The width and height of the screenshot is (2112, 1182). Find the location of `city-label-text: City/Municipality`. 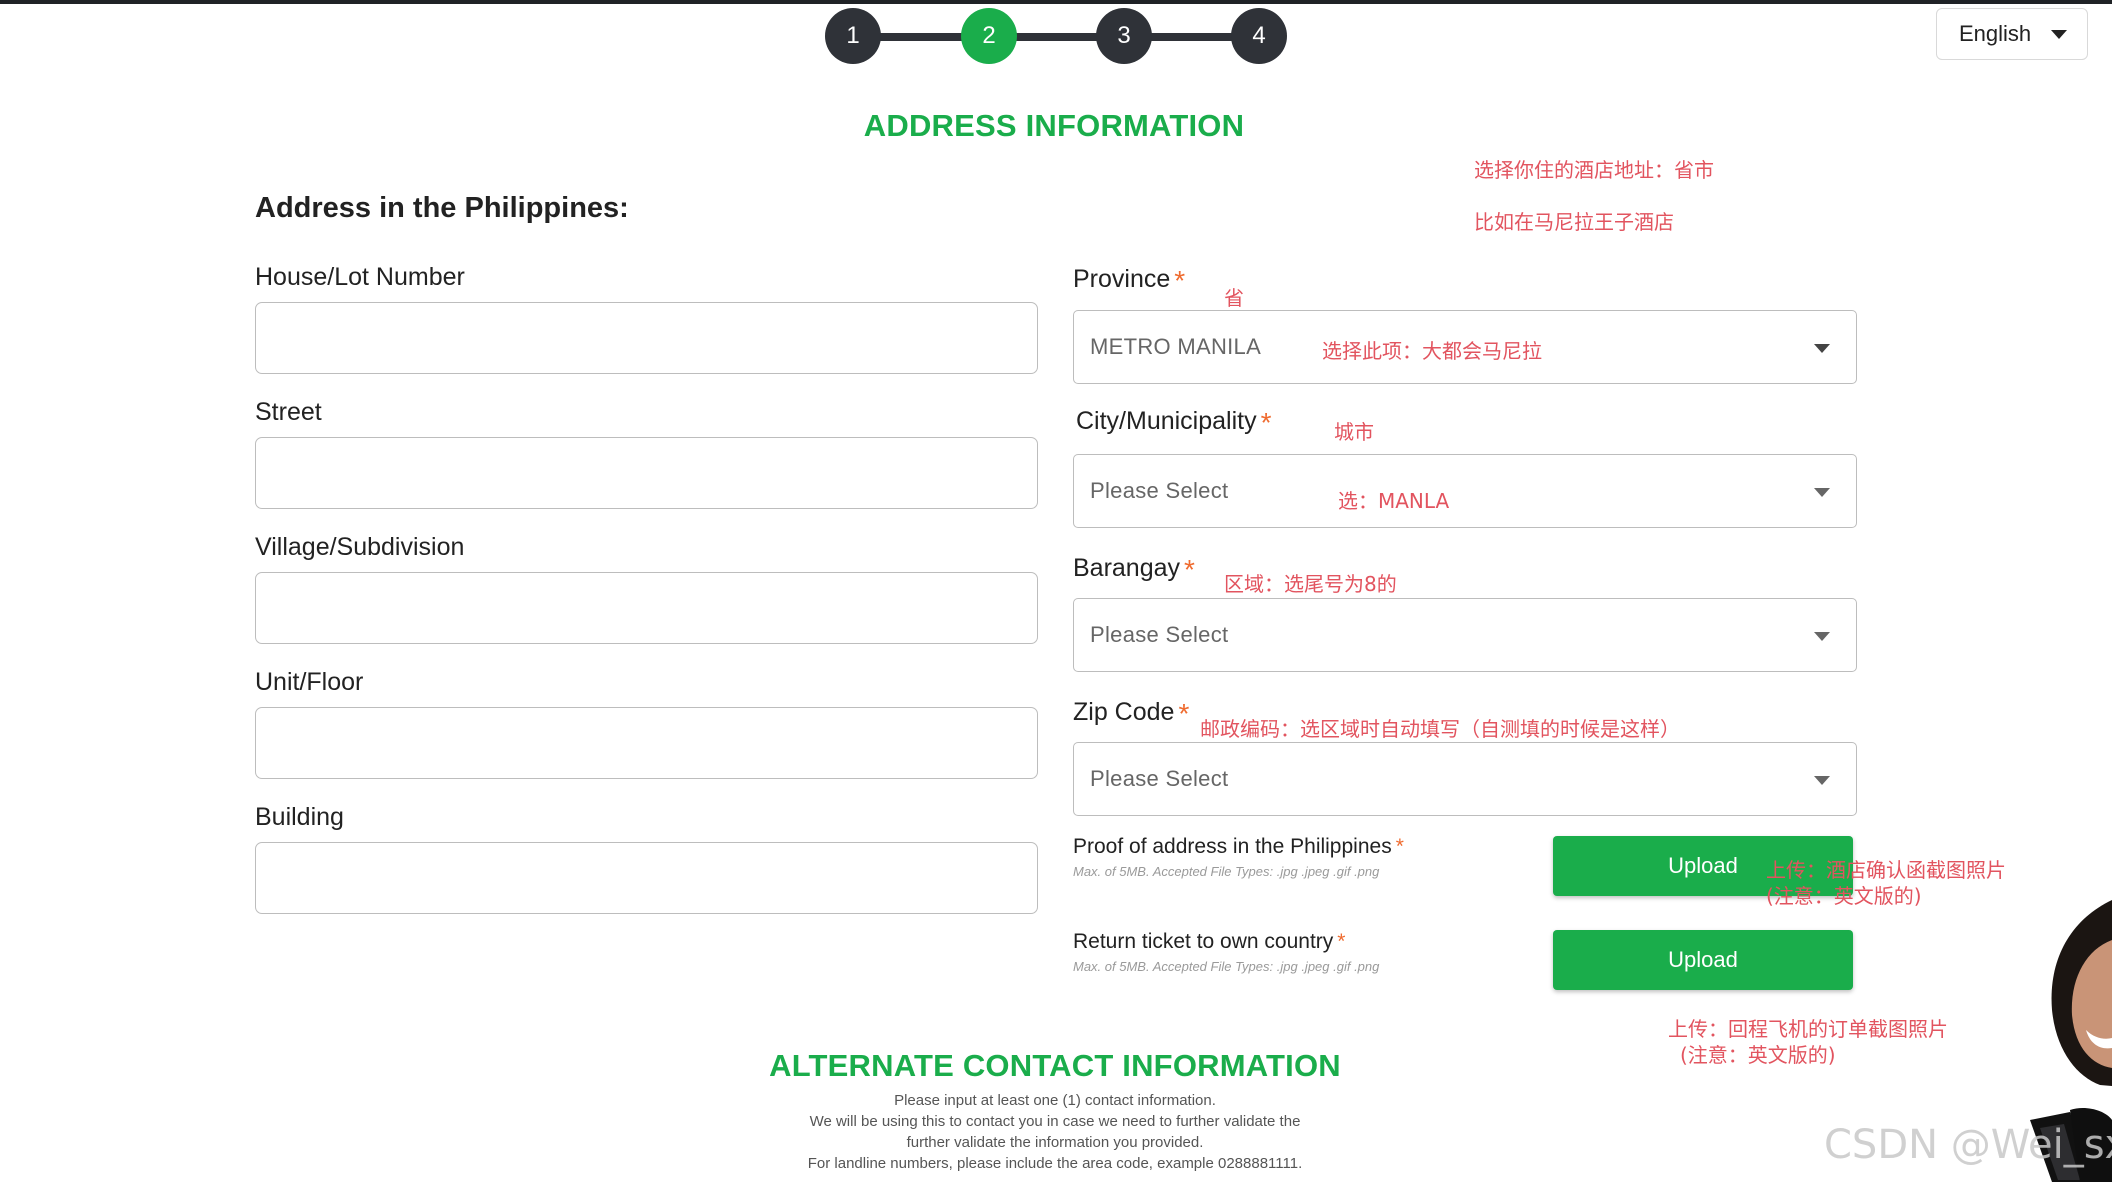

city-label-text: City/Municipality is located at coordinates (1166, 421).